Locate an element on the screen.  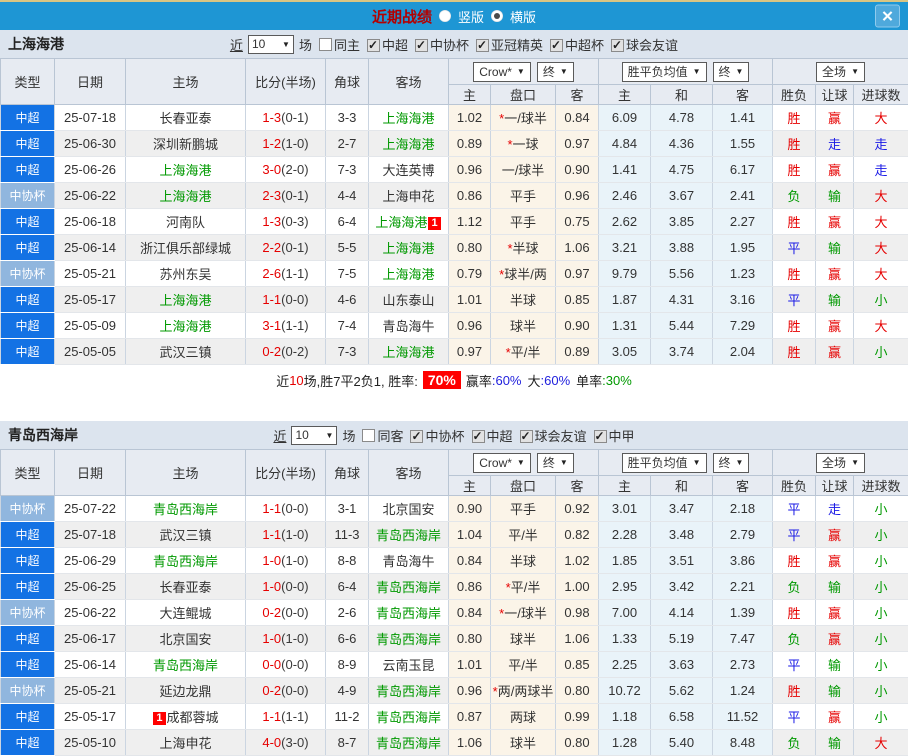
league-filter: 亚冠精英 is located at coordinates (506, 45).